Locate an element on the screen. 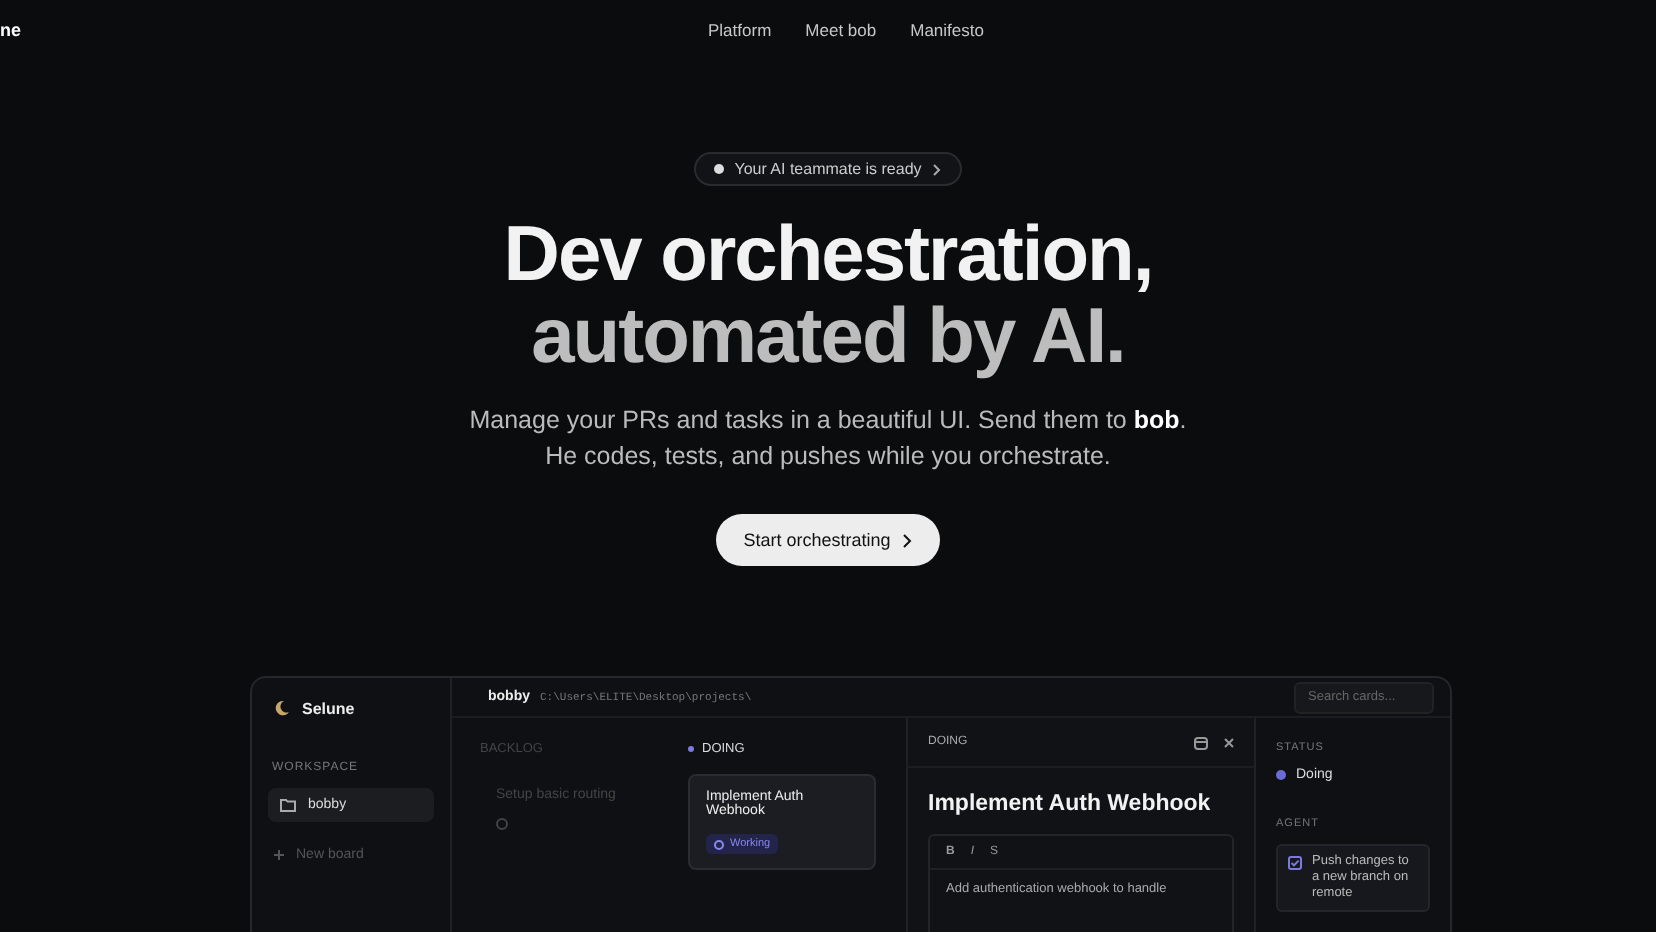 This screenshot has width=1656, height=932. subtitle: Manage your PRs and tasks in a beautiful UI. Send them to bob. is located at coordinates (828, 421).